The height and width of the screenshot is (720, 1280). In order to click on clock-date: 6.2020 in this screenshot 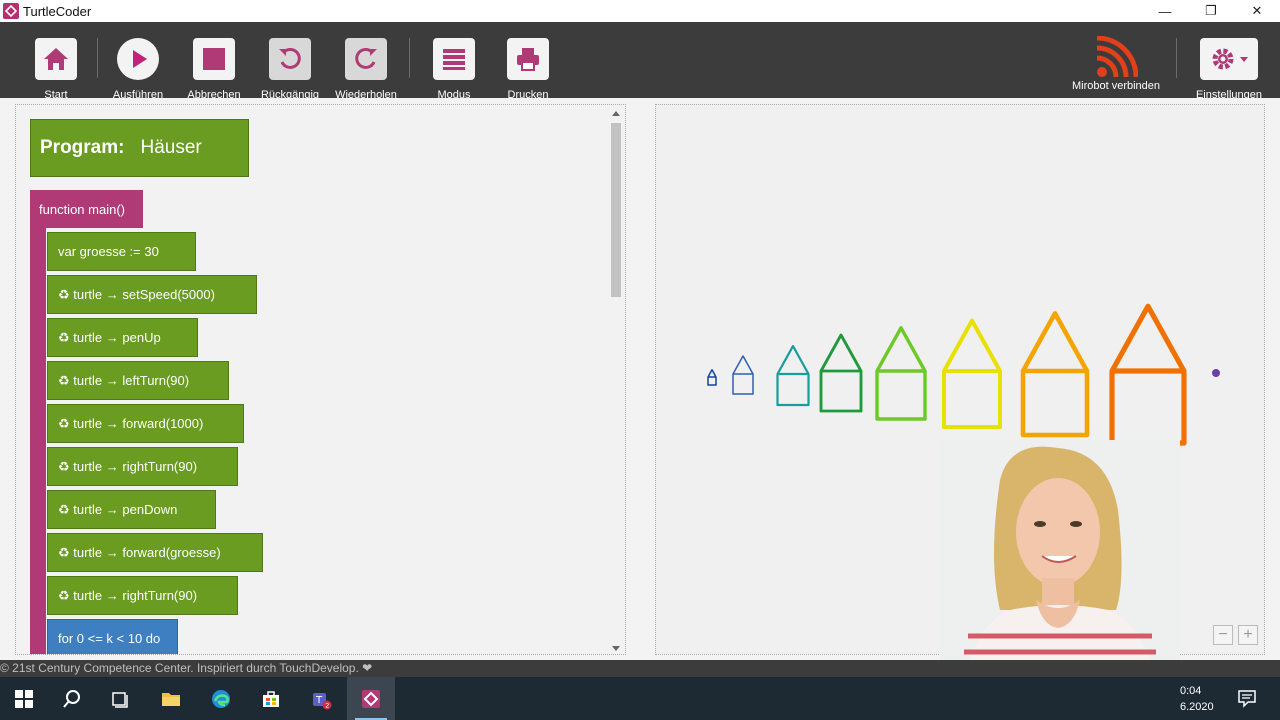, I will do `click(1197, 707)`.